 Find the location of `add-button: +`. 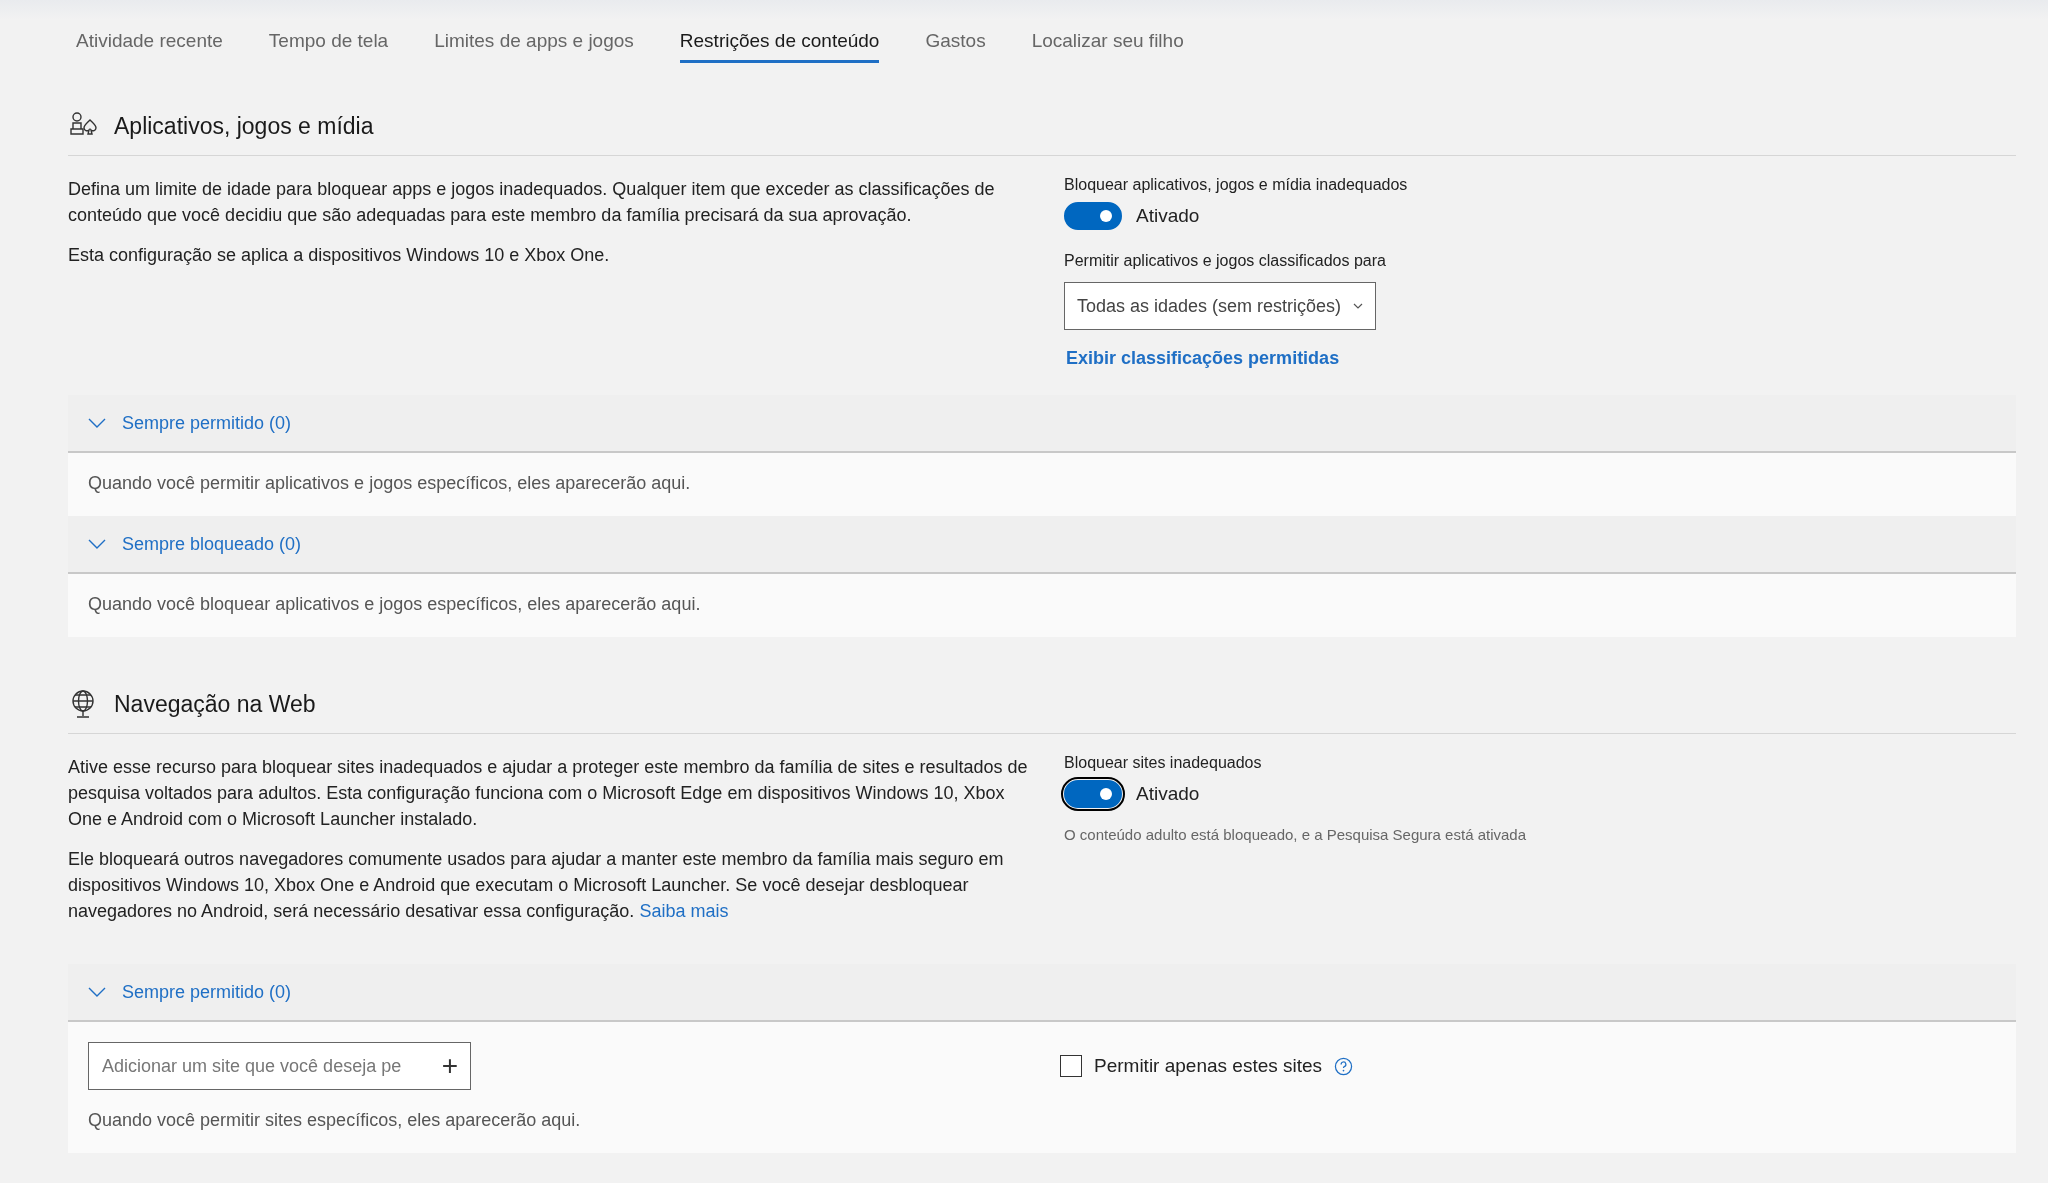

add-button: + is located at coordinates (452, 1066).